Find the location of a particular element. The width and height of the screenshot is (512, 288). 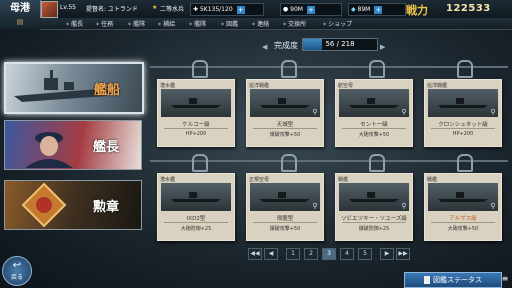

medal-icon is located at coordinates (44, 205).